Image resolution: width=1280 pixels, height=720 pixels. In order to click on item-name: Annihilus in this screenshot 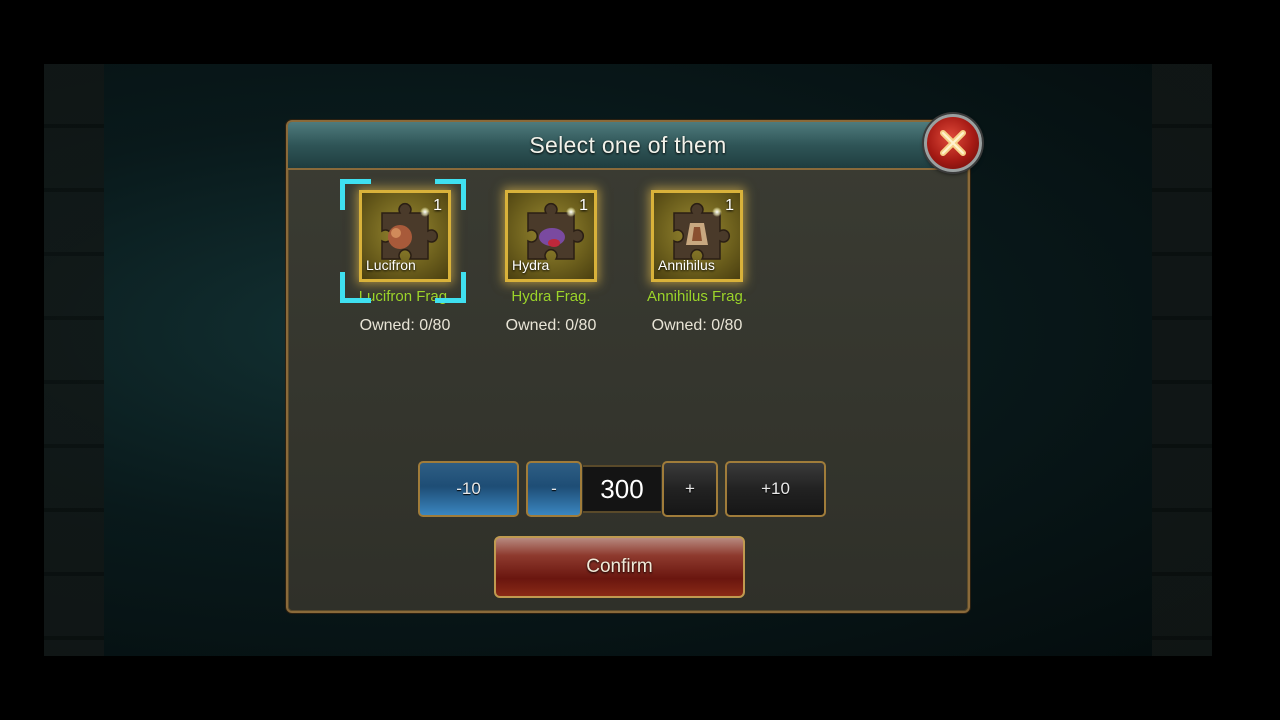, I will do `click(686, 265)`.